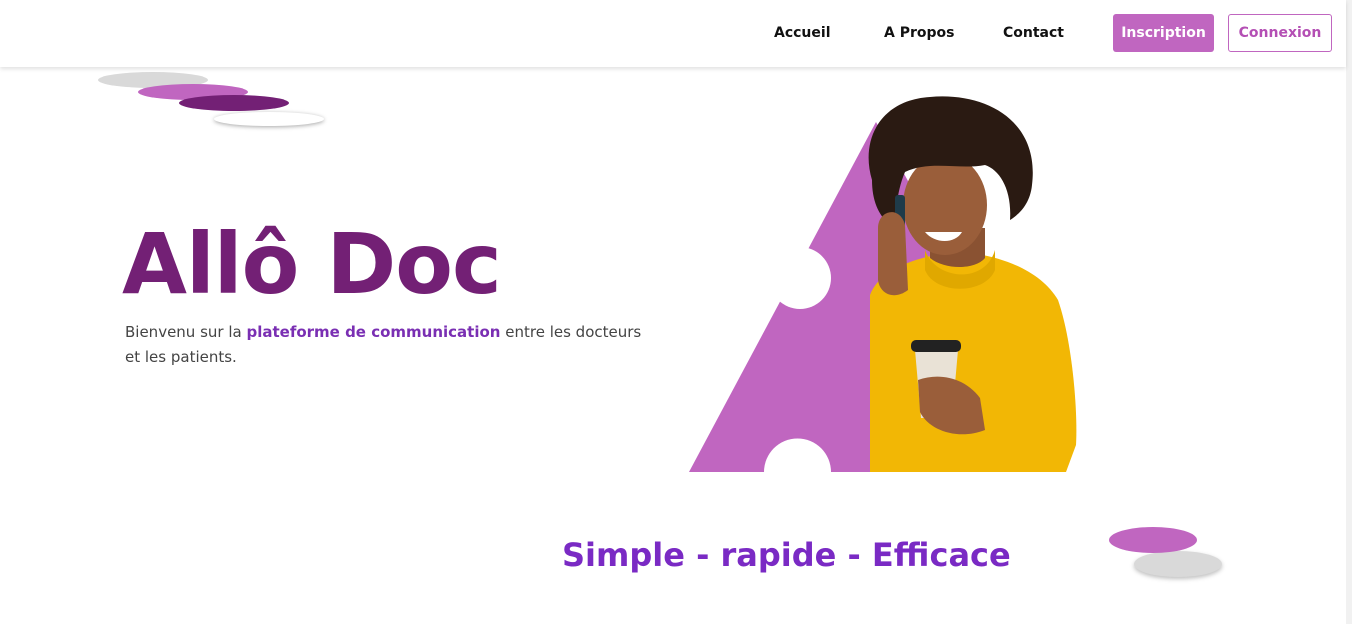 The width and height of the screenshot is (1352, 624). I want to click on login-button: Connexion, so click(1280, 33).